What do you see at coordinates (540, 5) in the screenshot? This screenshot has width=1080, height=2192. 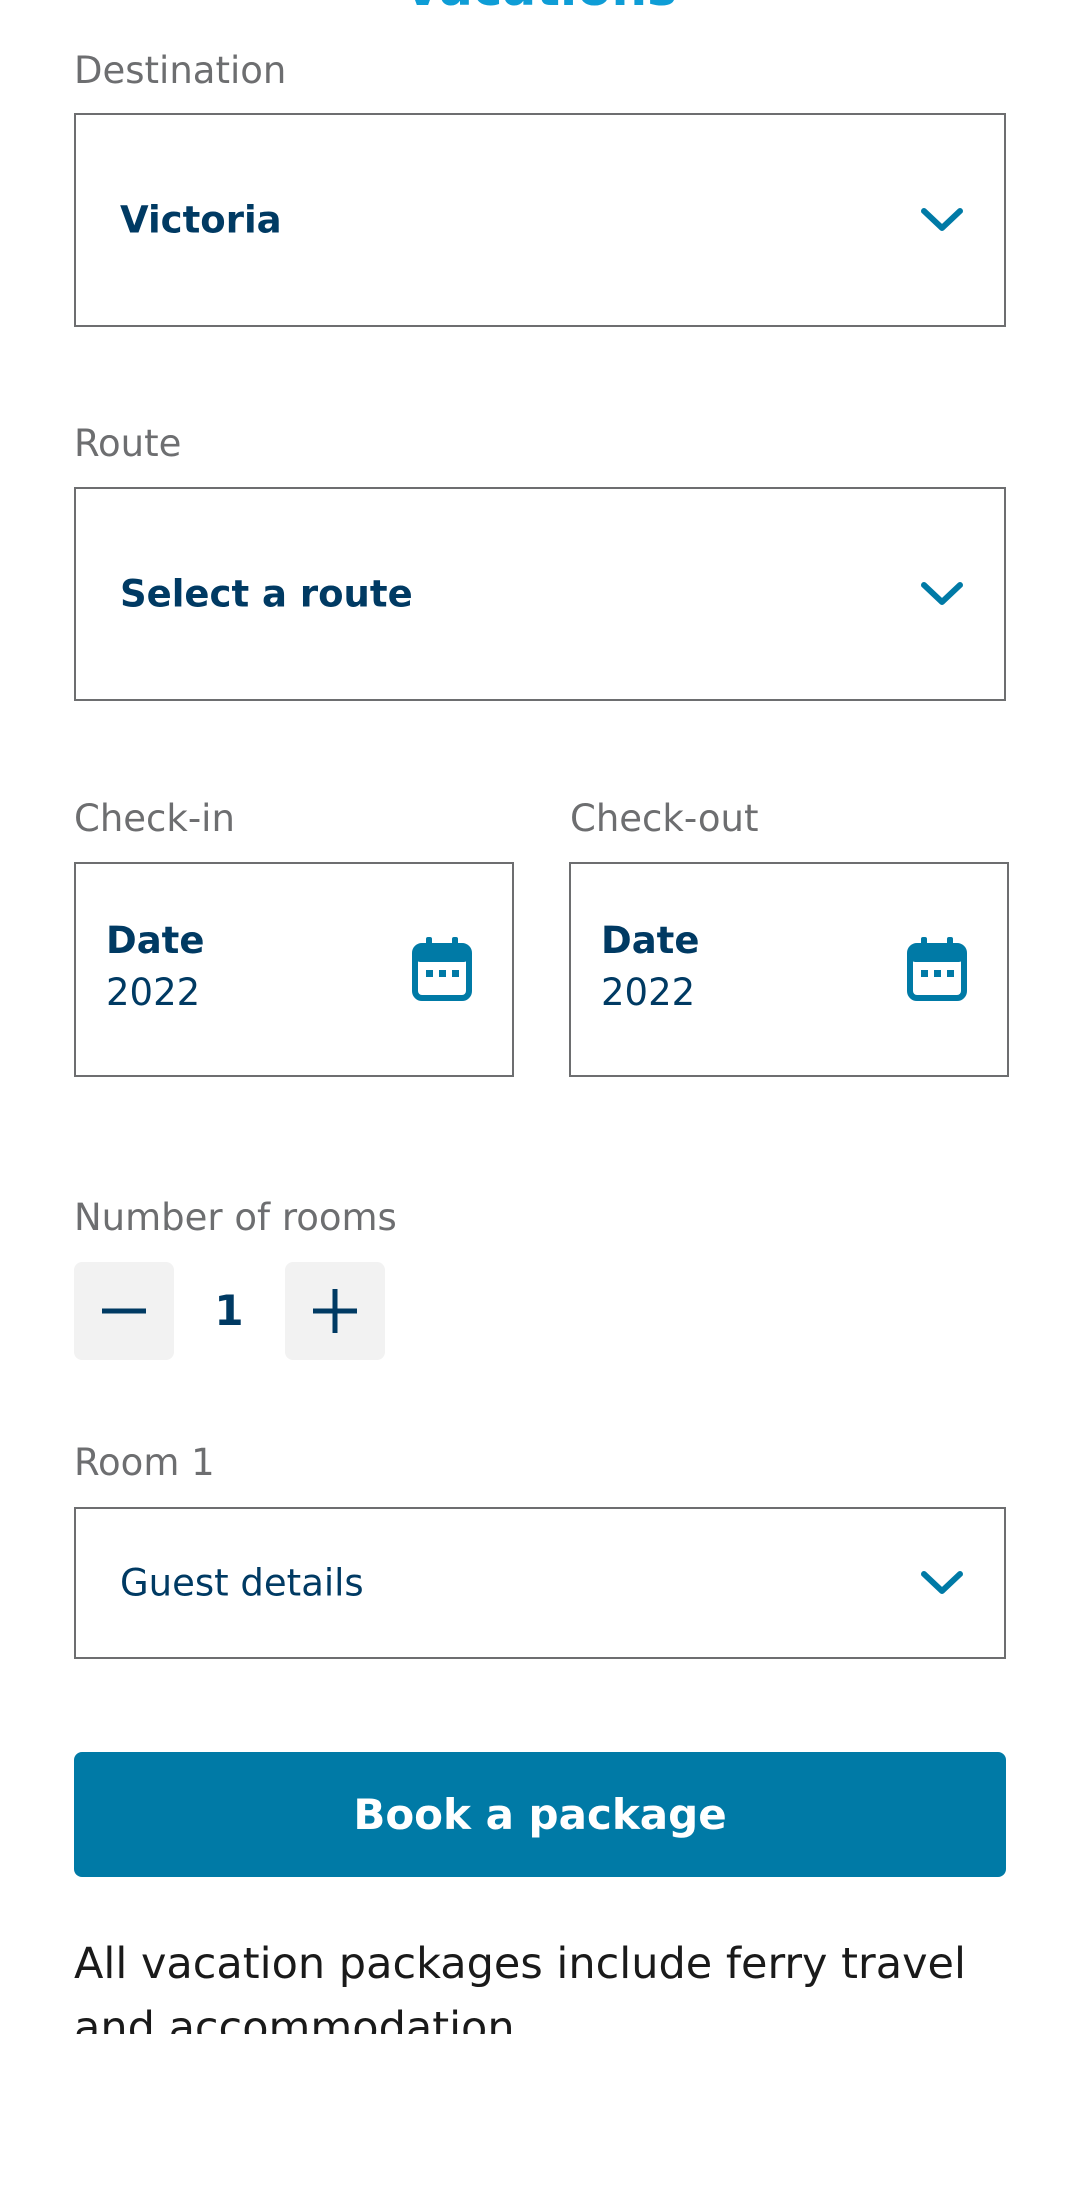 I see `page-title: Vacations` at bounding box center [540, 5].